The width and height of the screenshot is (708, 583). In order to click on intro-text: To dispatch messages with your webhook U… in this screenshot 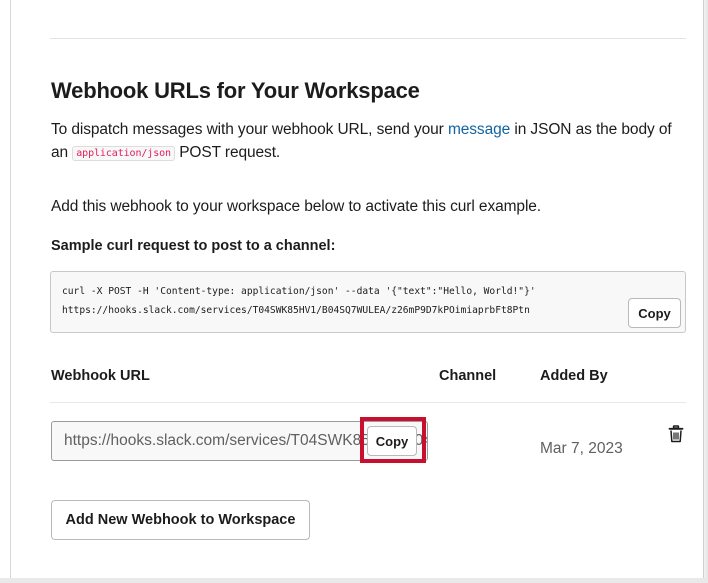, I will do `click(371, 142)`.